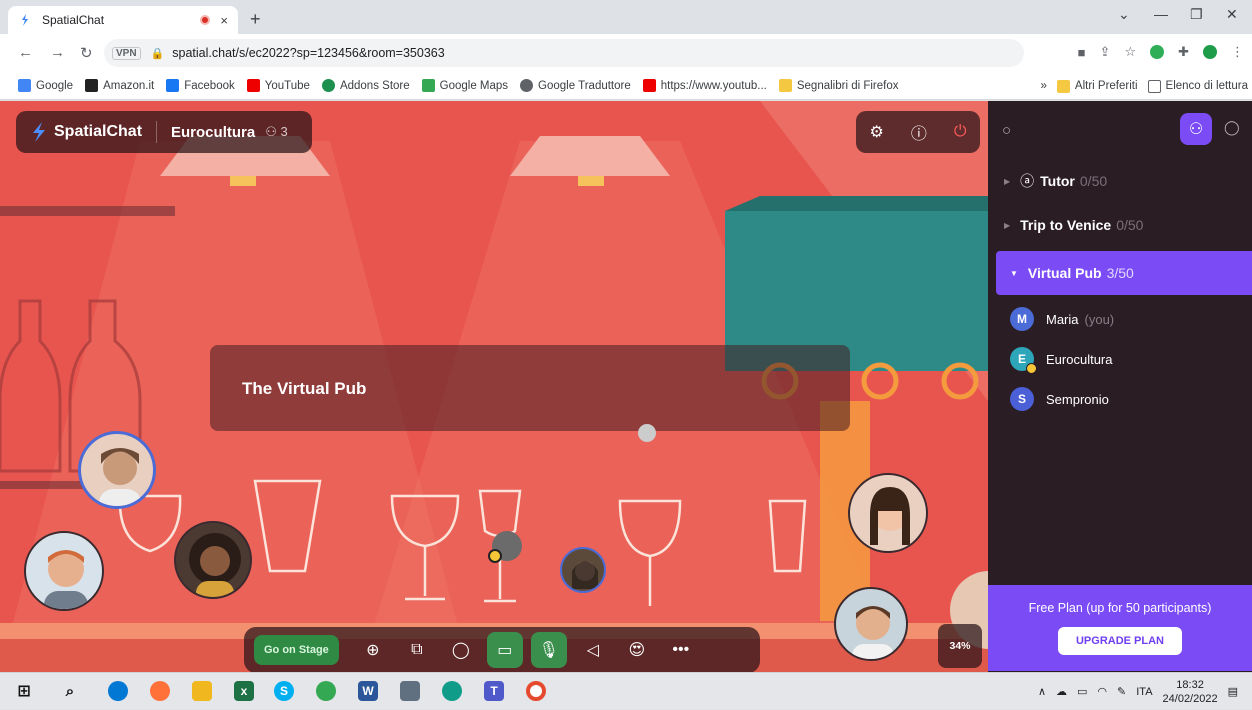 The height and width of the screenshot is (710, 1252). What do you see at coordinates (123, 20) in the screenshot?
I see `tab-spatialchat: SpatialChat ×` at bounding box center [123, 20].